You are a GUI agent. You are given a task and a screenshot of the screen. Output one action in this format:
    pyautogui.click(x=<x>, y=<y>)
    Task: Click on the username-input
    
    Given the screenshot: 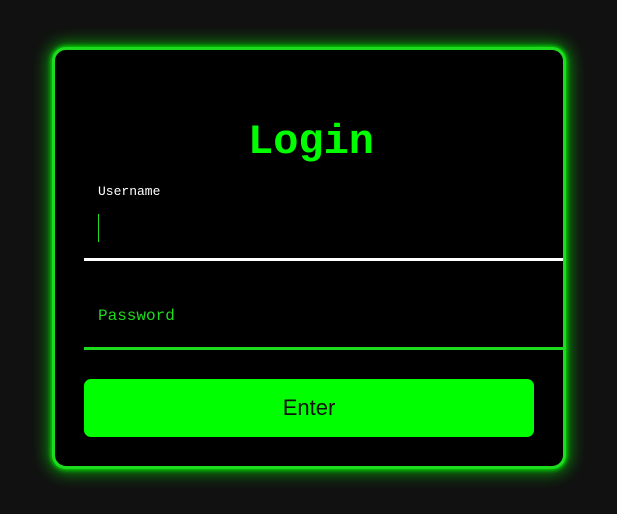 What is the action you would take?
    pyautogui.click(x=328, y=228)
    